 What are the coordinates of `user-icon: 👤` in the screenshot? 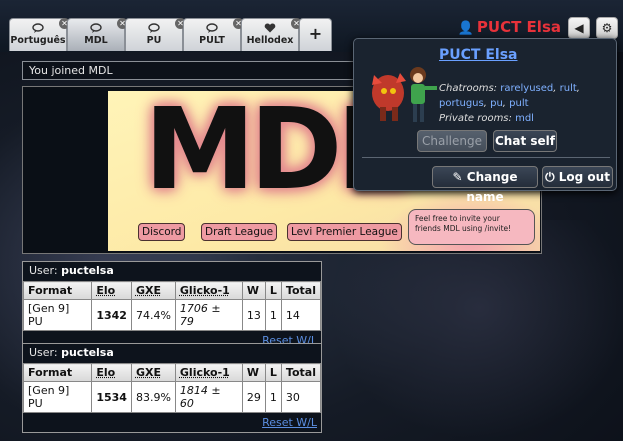 It's located at (466, 28).